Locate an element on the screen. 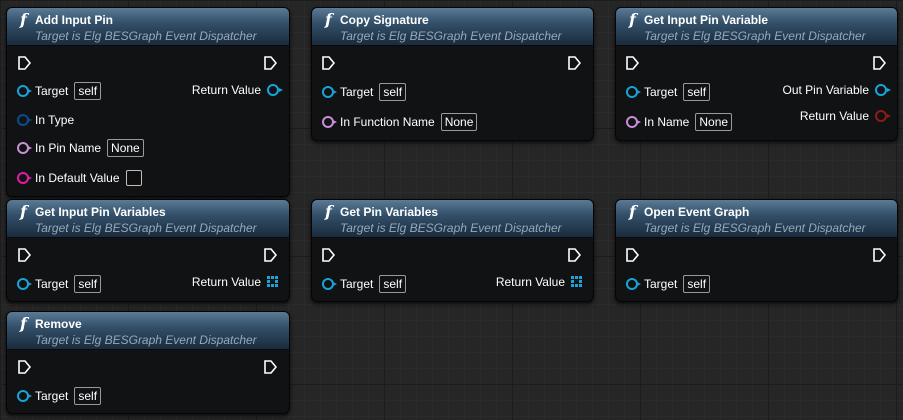  node-title: Get Pin Variables is located at coordinates (389, 212).